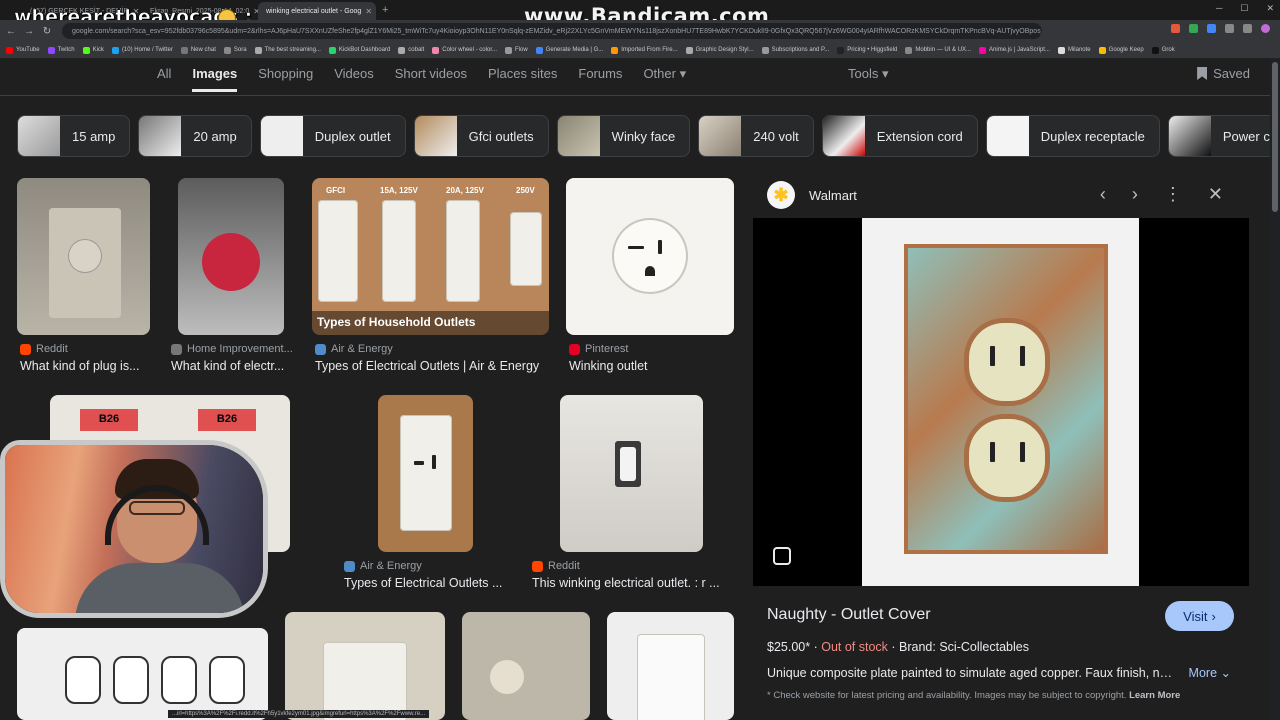  Describe the element at coordinates (849, 615) in the screenshot. I see `panel-title: Naughty - Outlet Cover` at that location.